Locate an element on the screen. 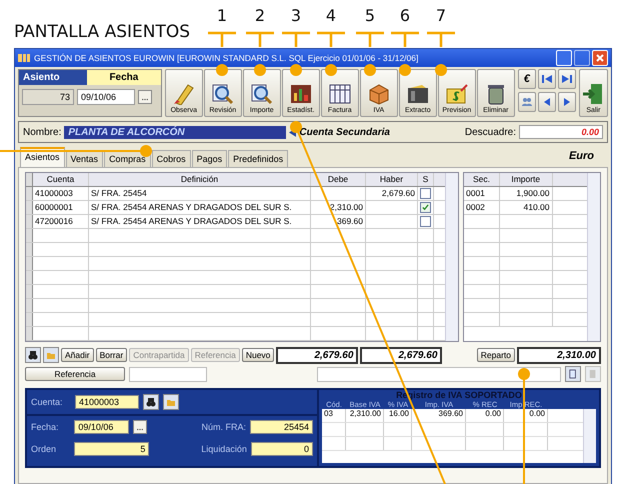  table-cell: 60000001 is located at coordinates (61, 207).